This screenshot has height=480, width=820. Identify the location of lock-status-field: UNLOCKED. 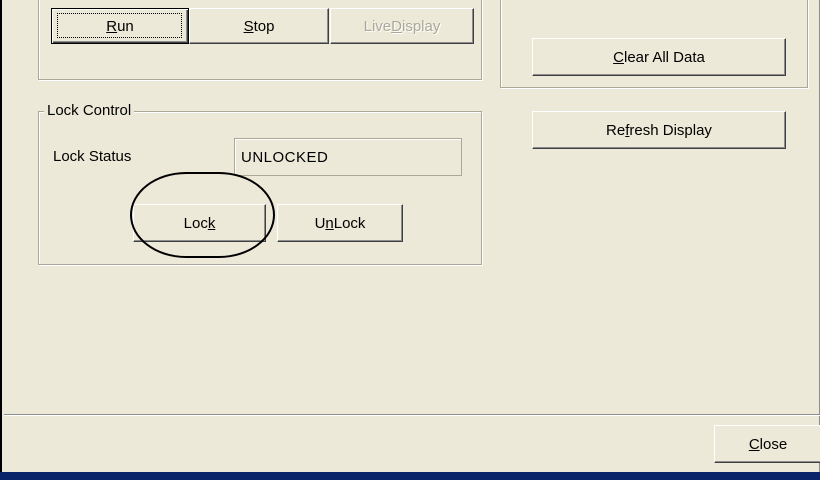
(348, 157).